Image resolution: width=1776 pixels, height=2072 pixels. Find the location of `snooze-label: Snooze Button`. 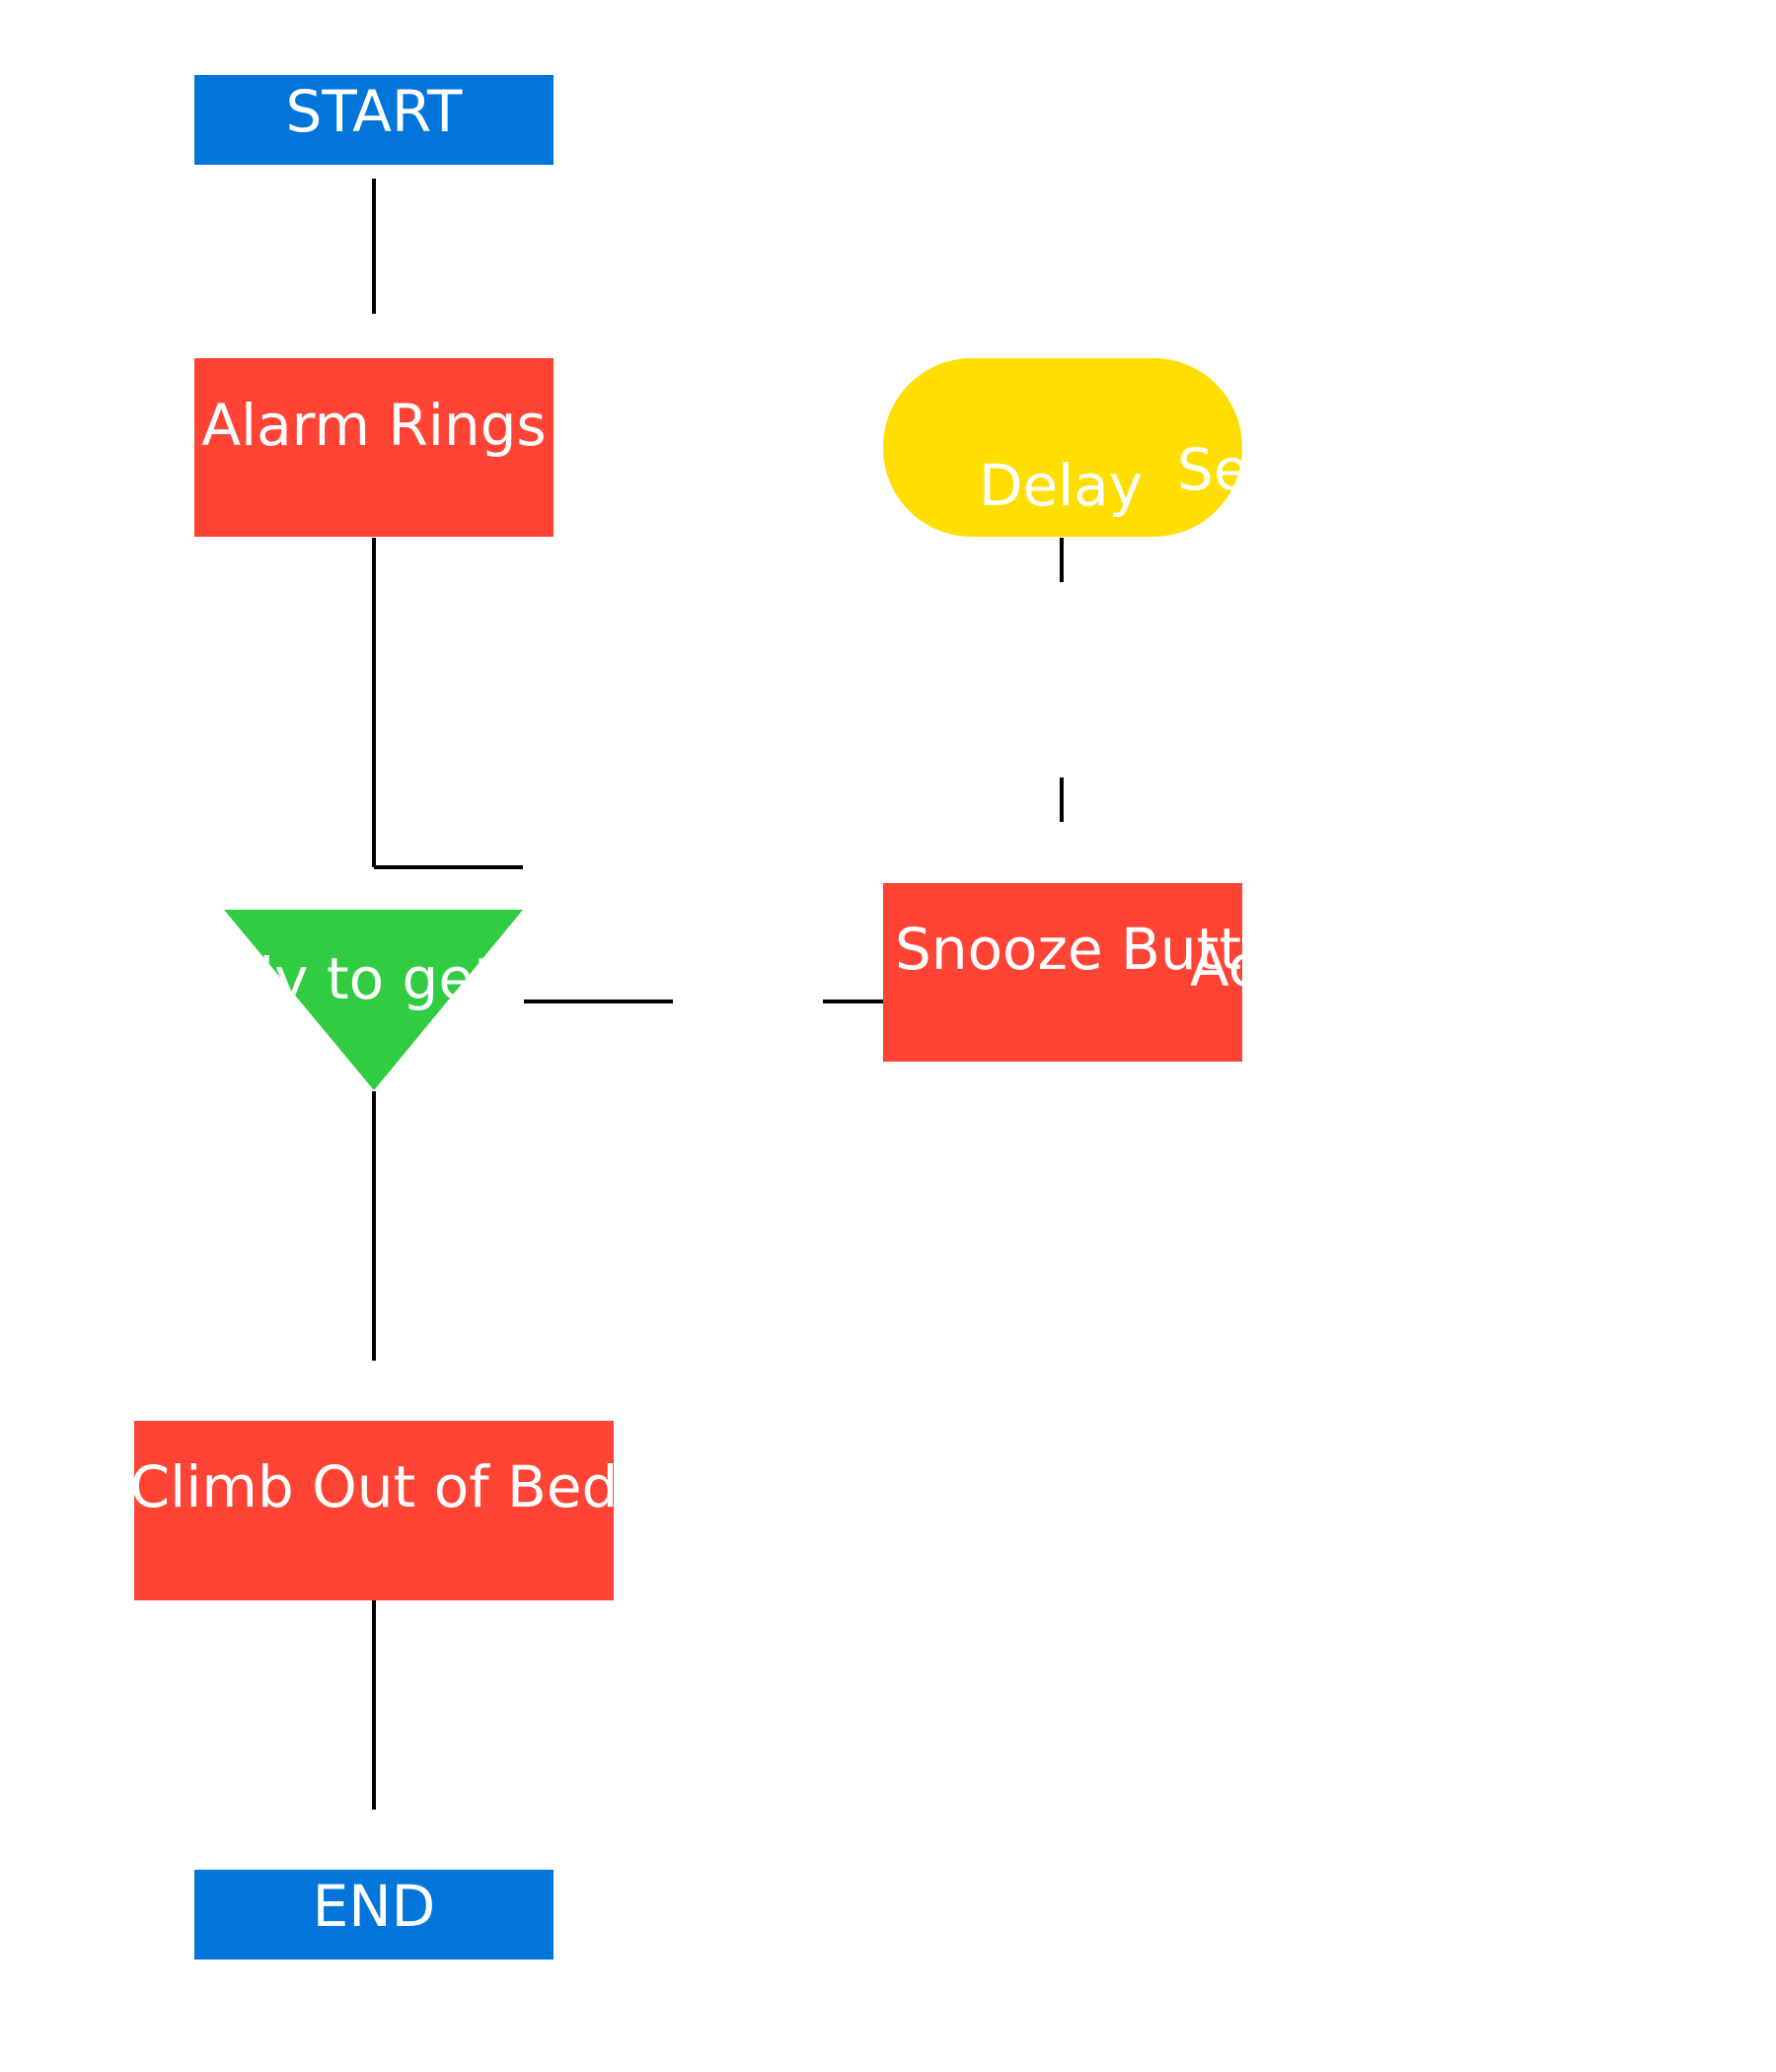

snooze-label: Snooze Button is located at coordinates (1104, 950).